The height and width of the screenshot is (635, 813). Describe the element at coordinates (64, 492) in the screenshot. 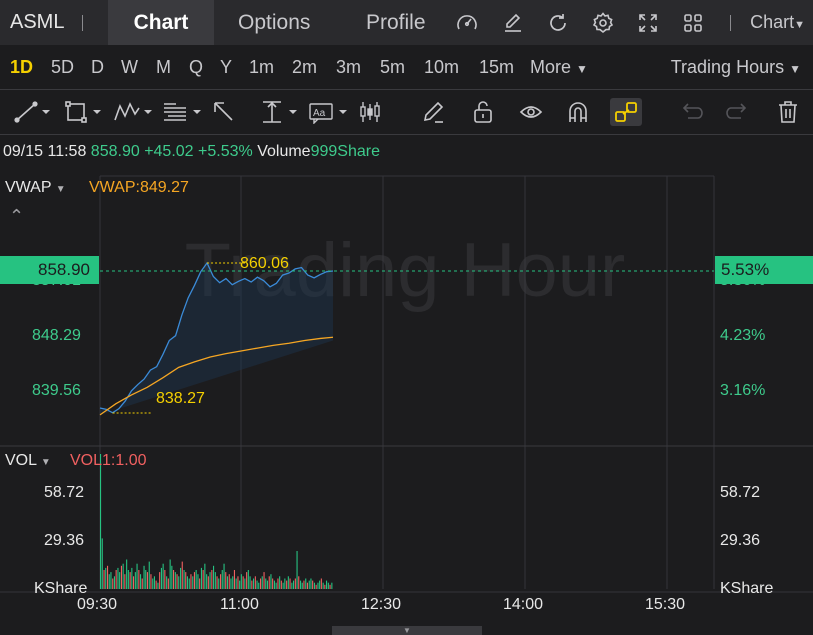

I see `vol-left-tick-1: 58.72` at that location.